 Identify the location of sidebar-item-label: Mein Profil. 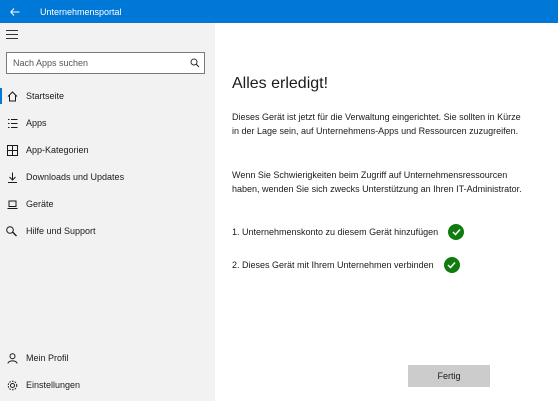
(47, 358).